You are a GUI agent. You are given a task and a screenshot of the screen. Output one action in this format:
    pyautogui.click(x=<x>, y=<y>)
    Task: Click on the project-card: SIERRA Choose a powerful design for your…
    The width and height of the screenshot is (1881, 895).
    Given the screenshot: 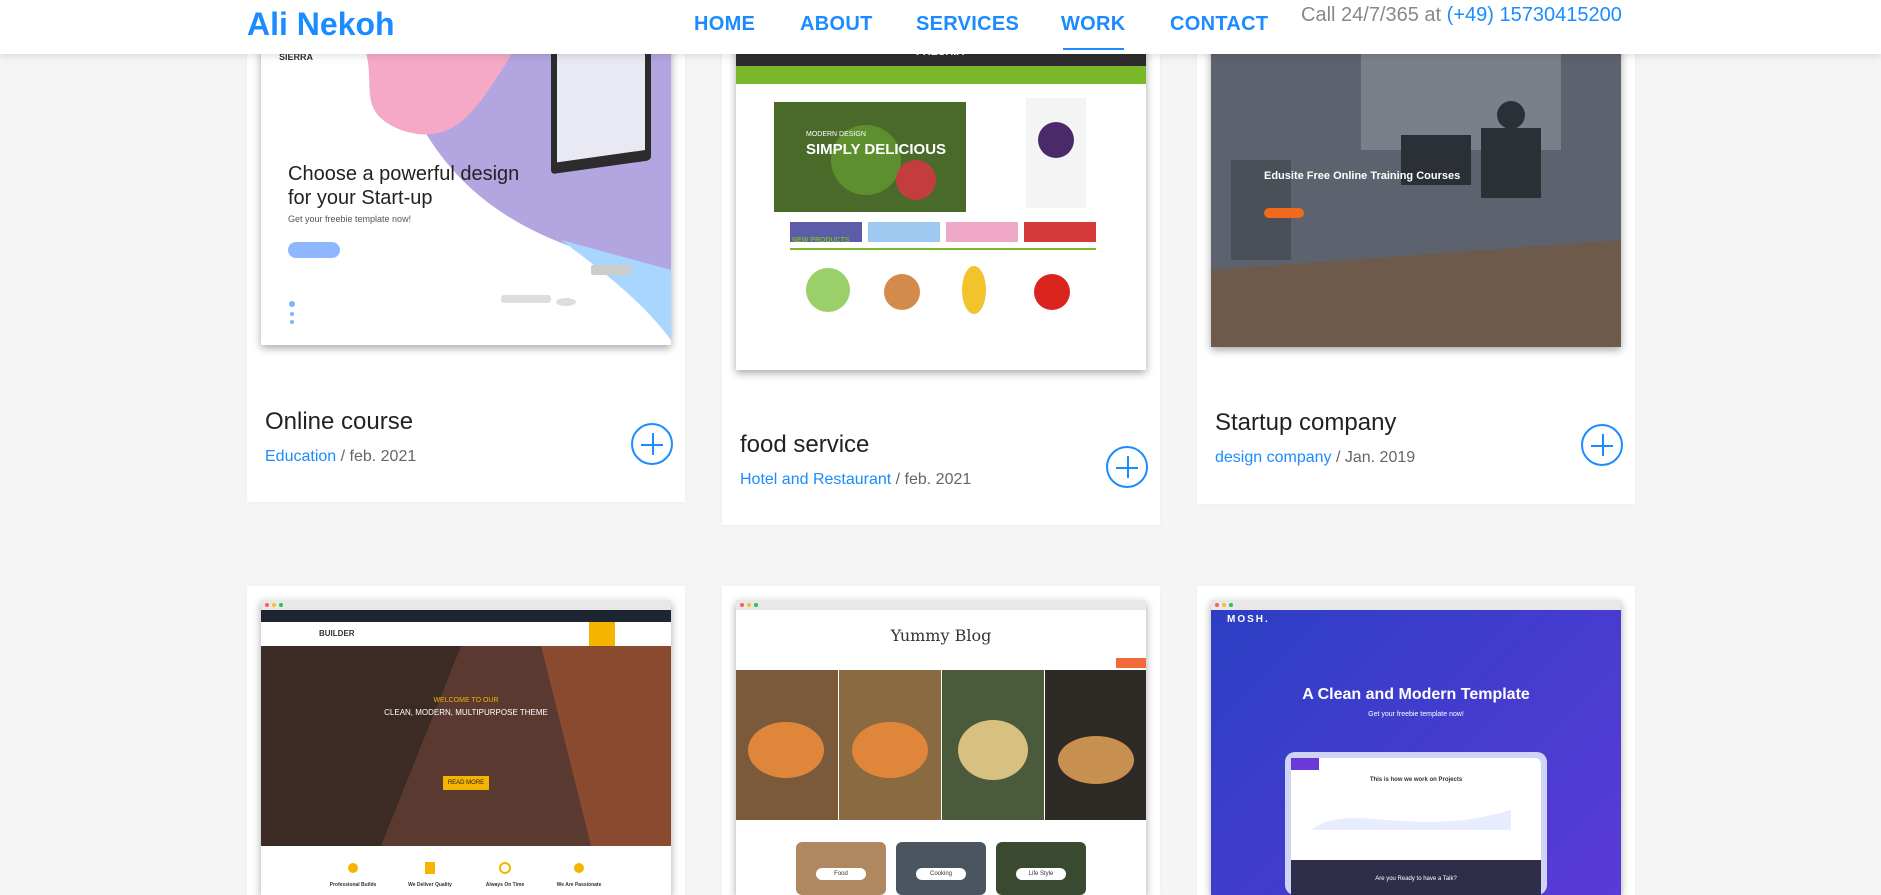 What is the action you would take?
    pyautogui.click(x=466, y=251)
    